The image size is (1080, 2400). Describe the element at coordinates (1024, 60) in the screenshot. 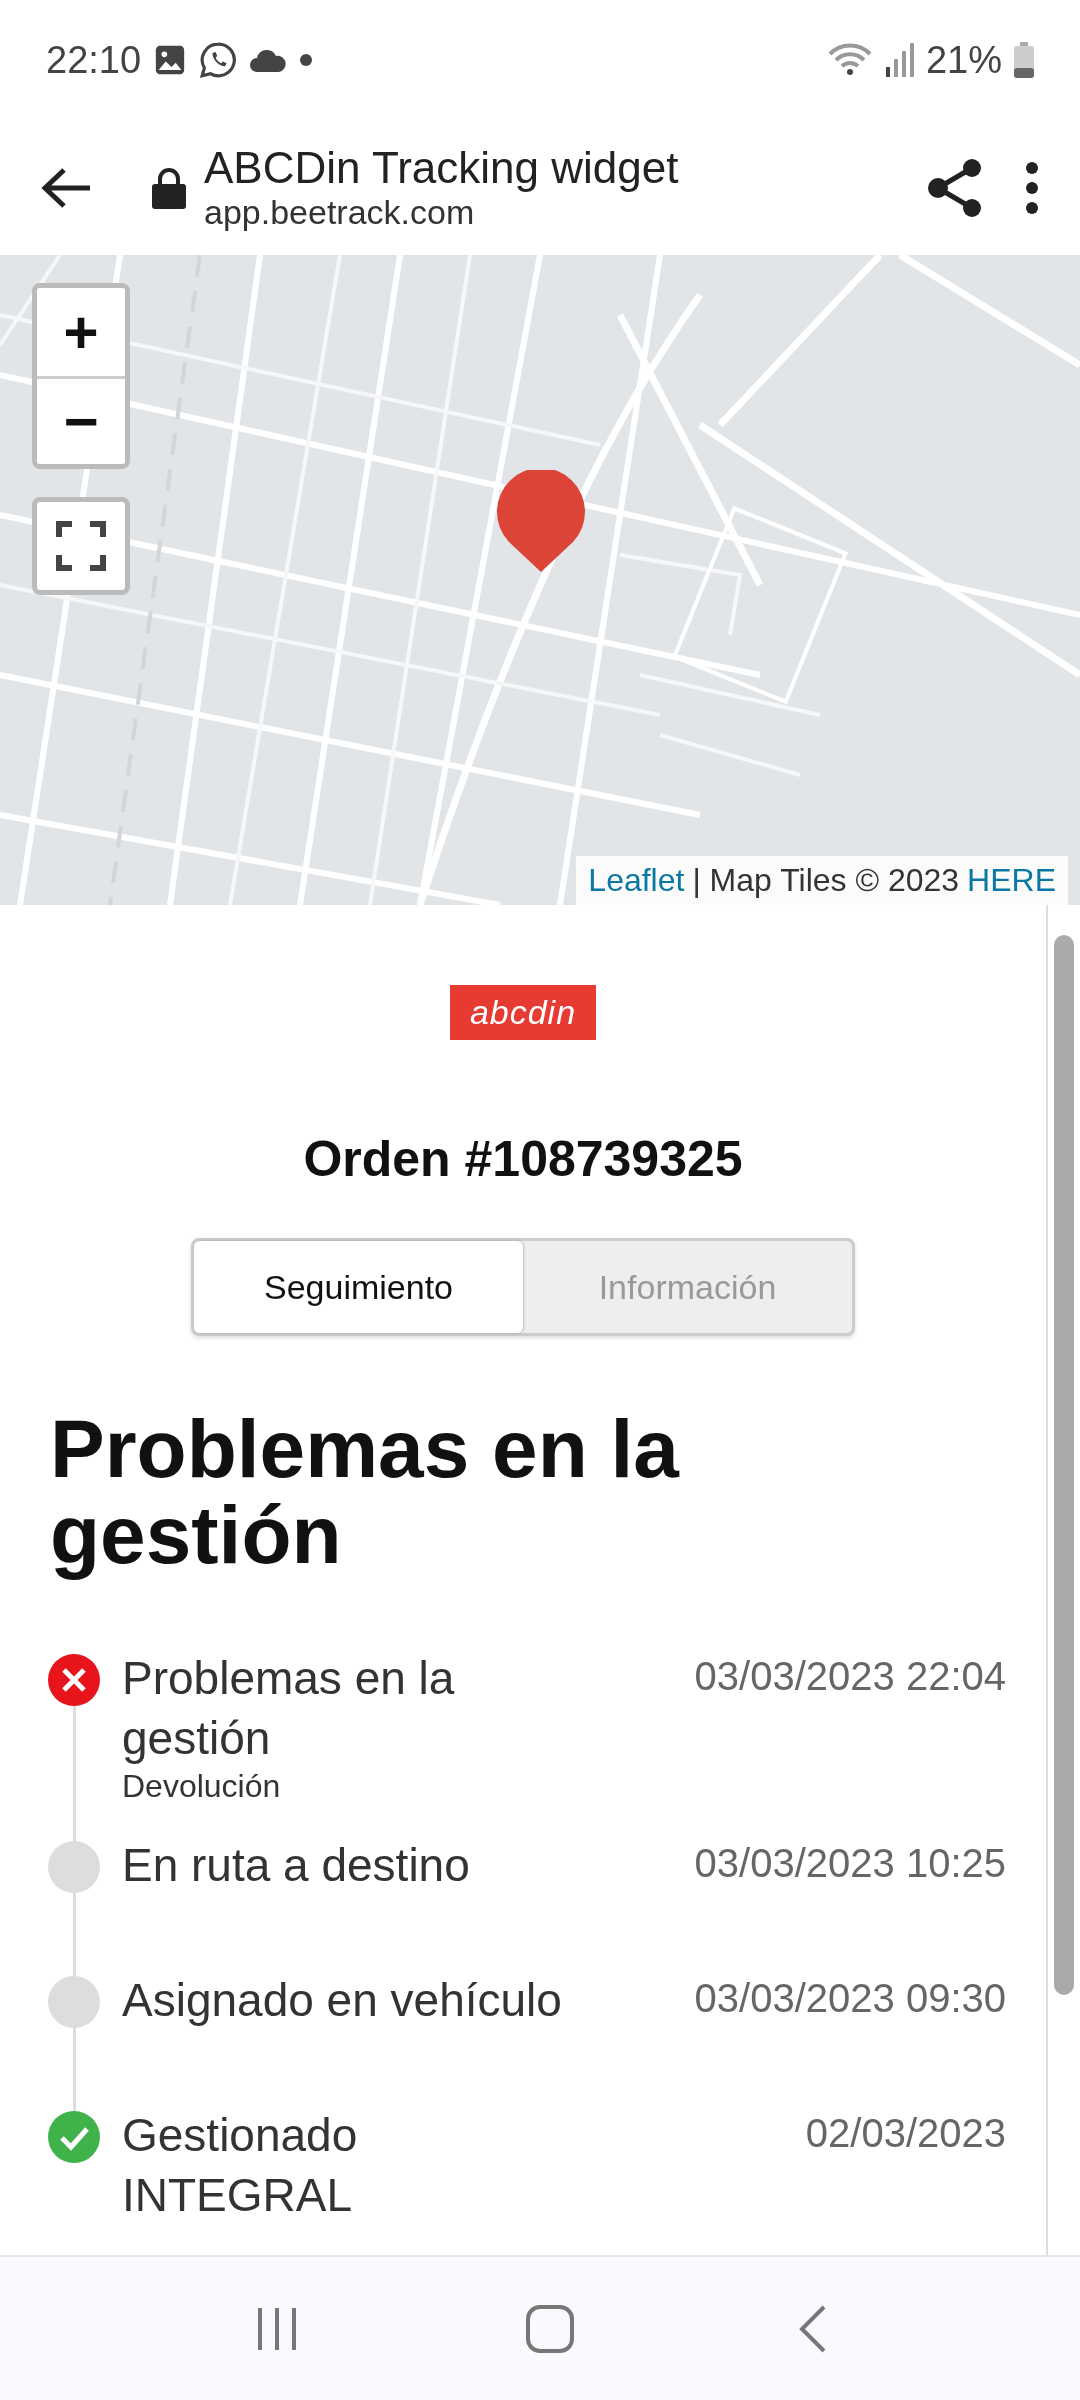

I see `battery-icon` at that location.